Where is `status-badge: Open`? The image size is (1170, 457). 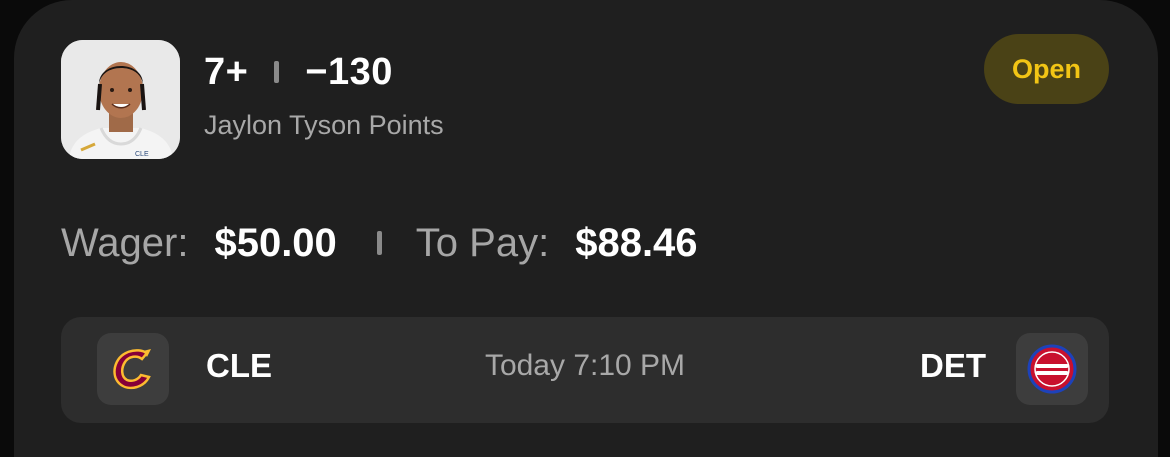
status-badge: Open is located at coordinates (1046, 69).